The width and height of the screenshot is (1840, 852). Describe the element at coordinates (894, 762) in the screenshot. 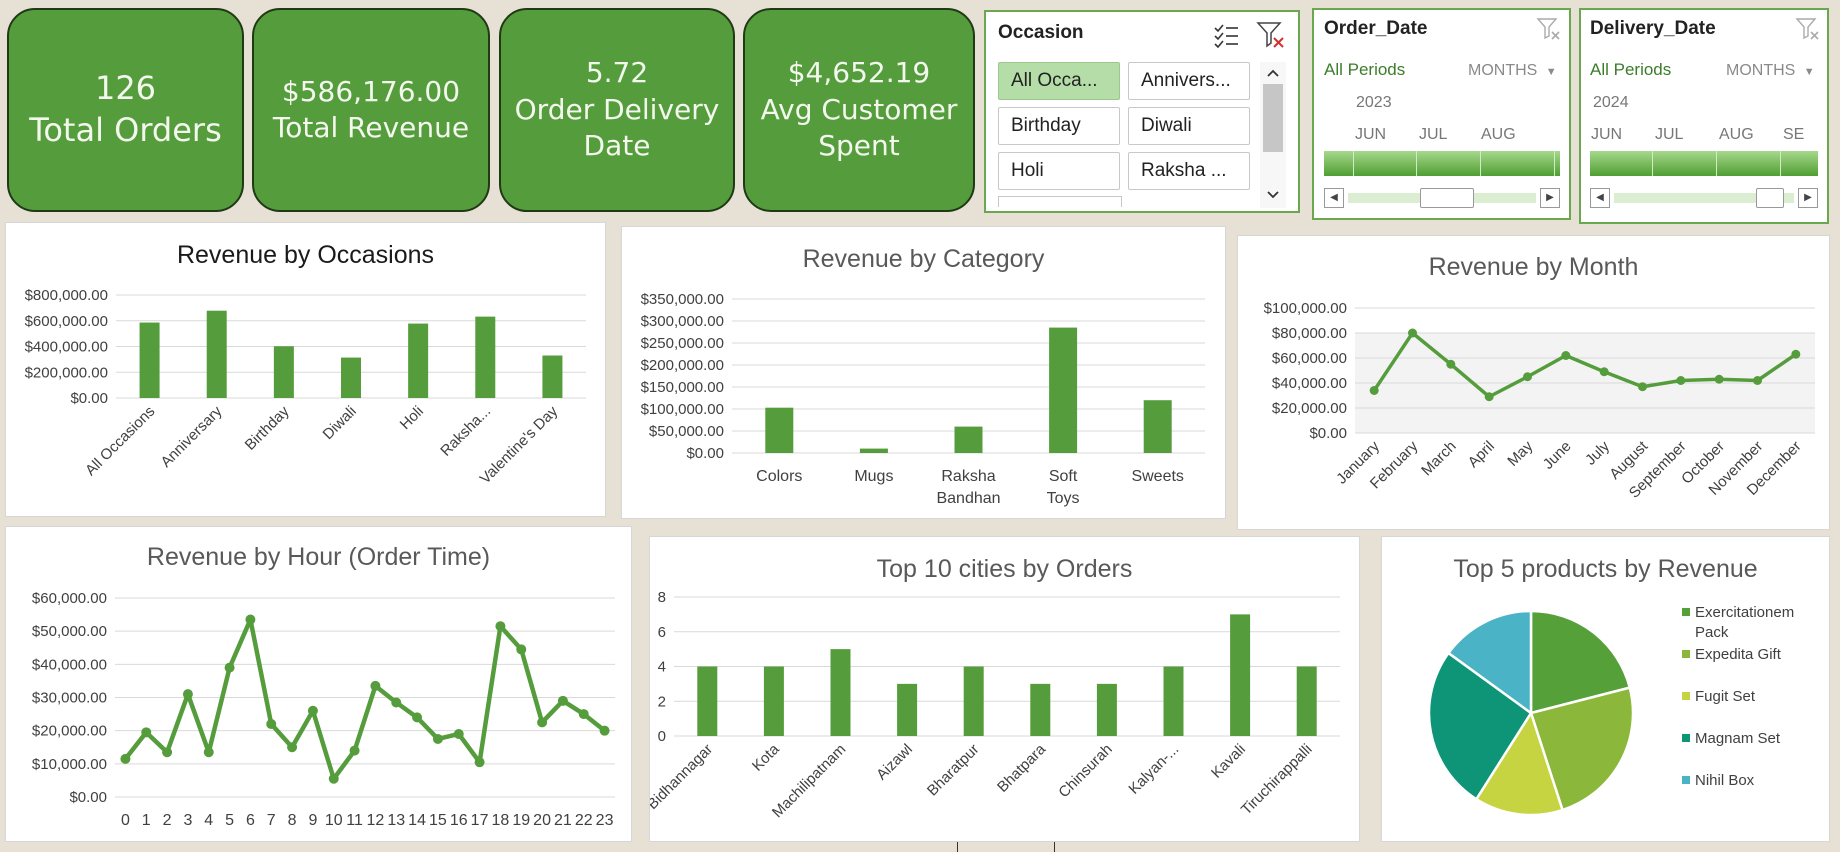

I see `x-tick-label: Aizawl` at that location.